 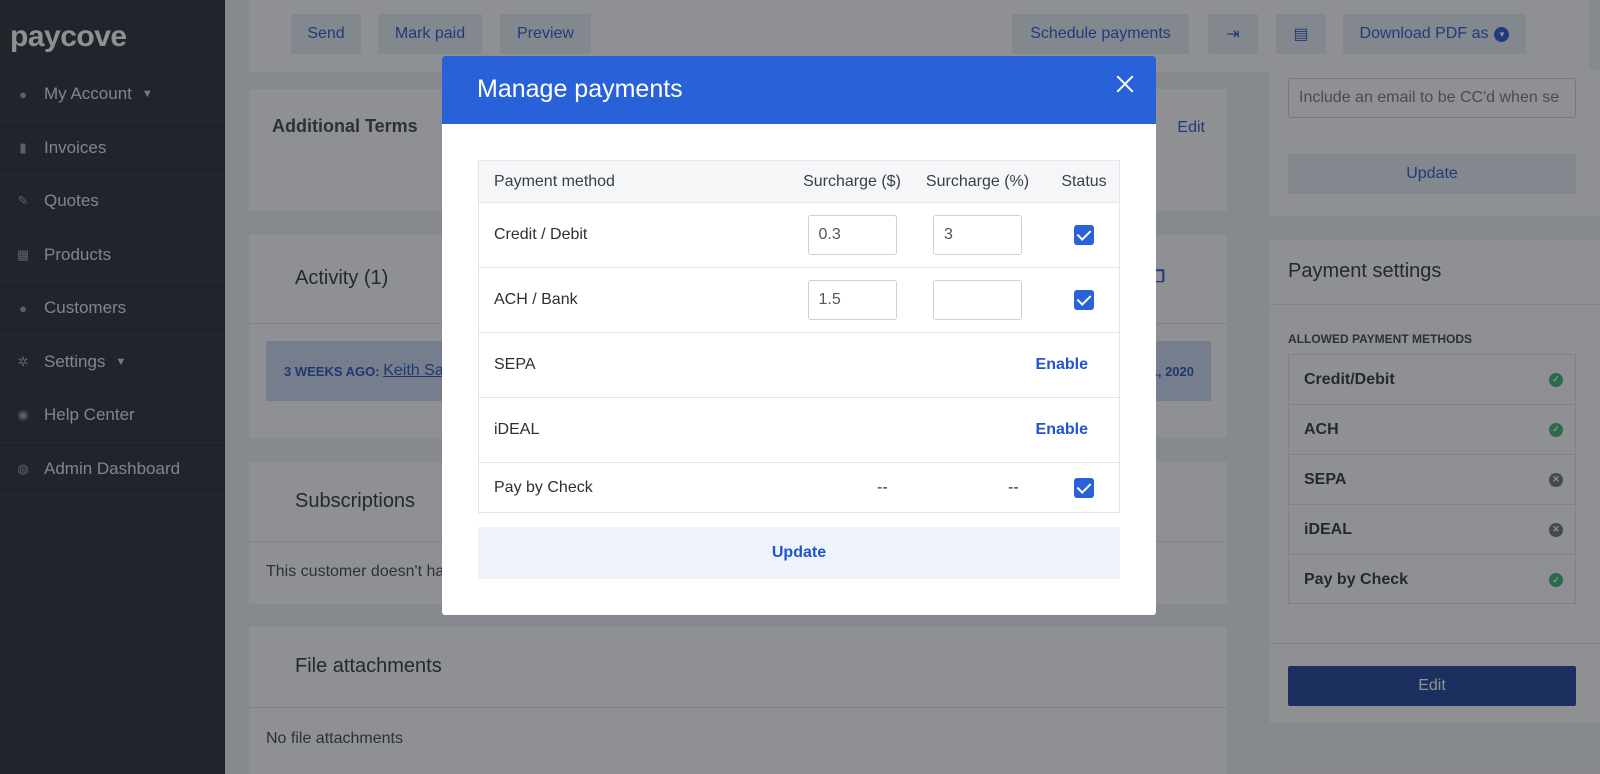 What do you see at coordinates (515, 364) in the screenshot?
I see `method-sepa: SEPA` at bounding box center [515, 364].